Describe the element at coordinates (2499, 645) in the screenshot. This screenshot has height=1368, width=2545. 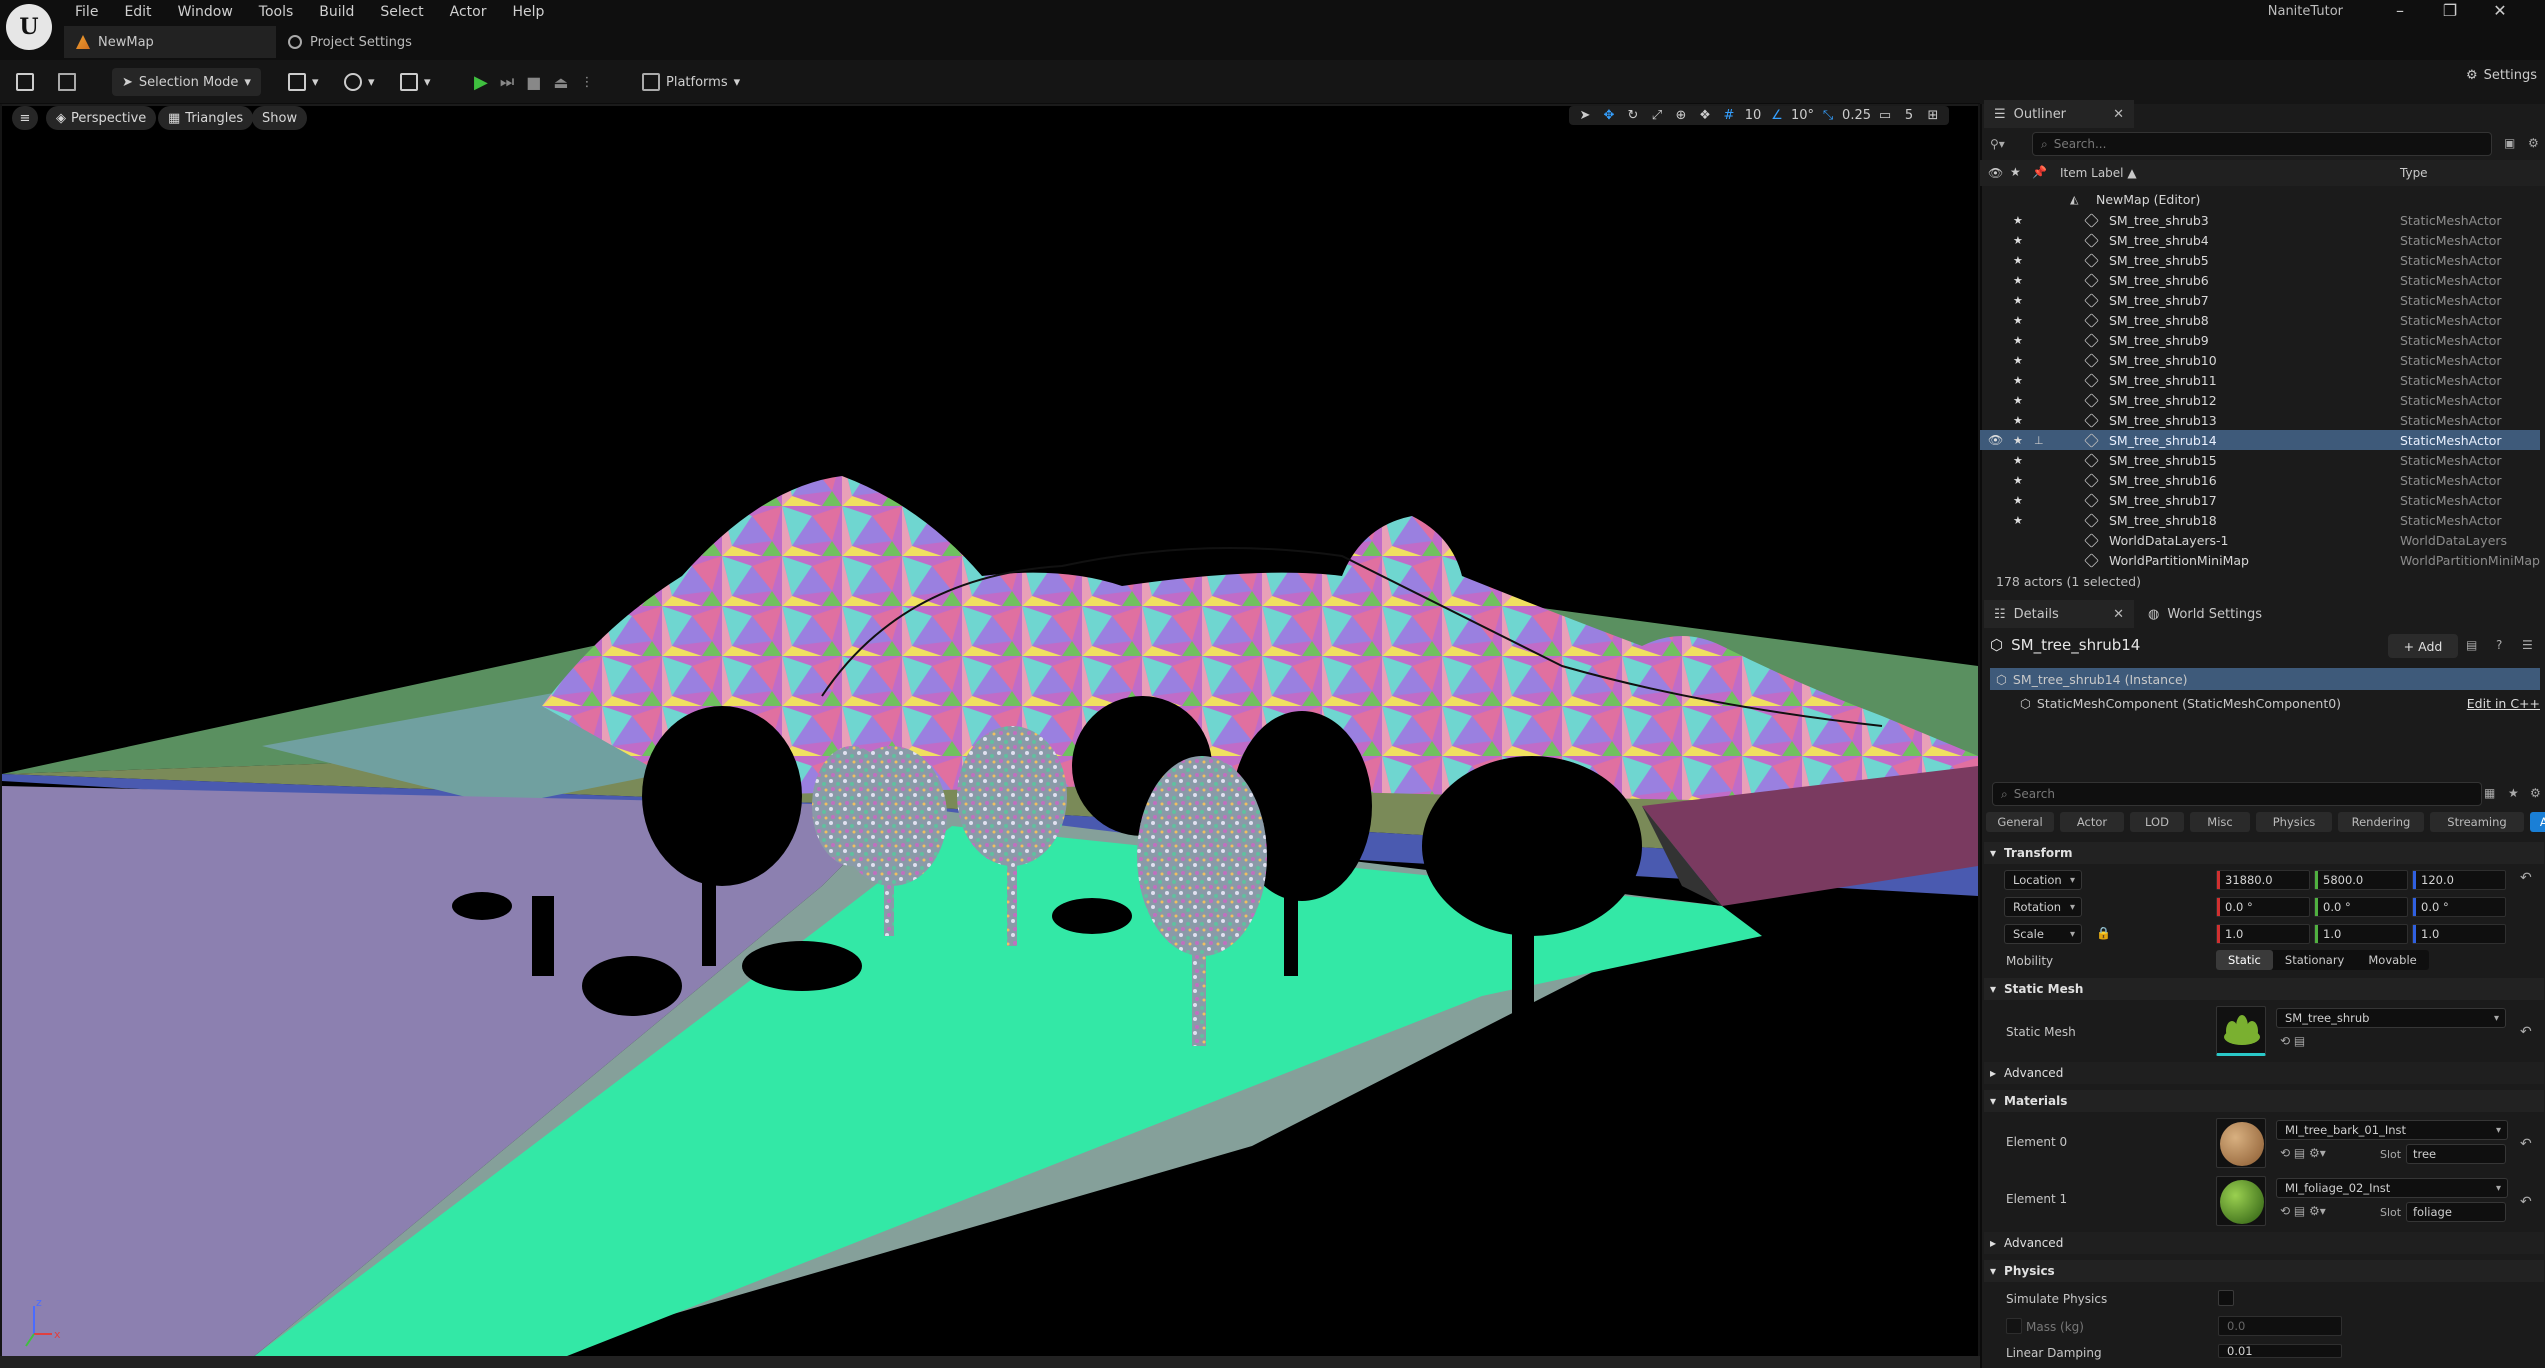
I see `help-icon: ?` at that location.